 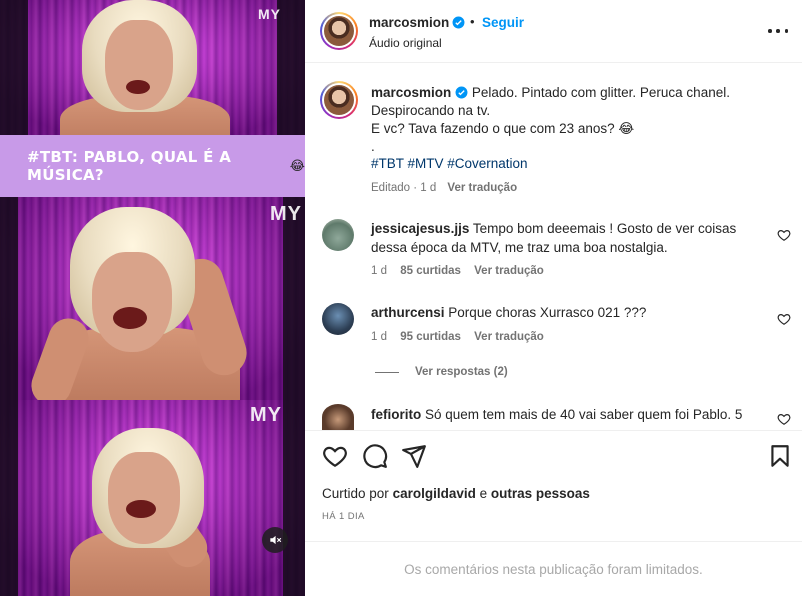 I want to click on comment-likes: 85 curtidas, so click(x=430, y=271).